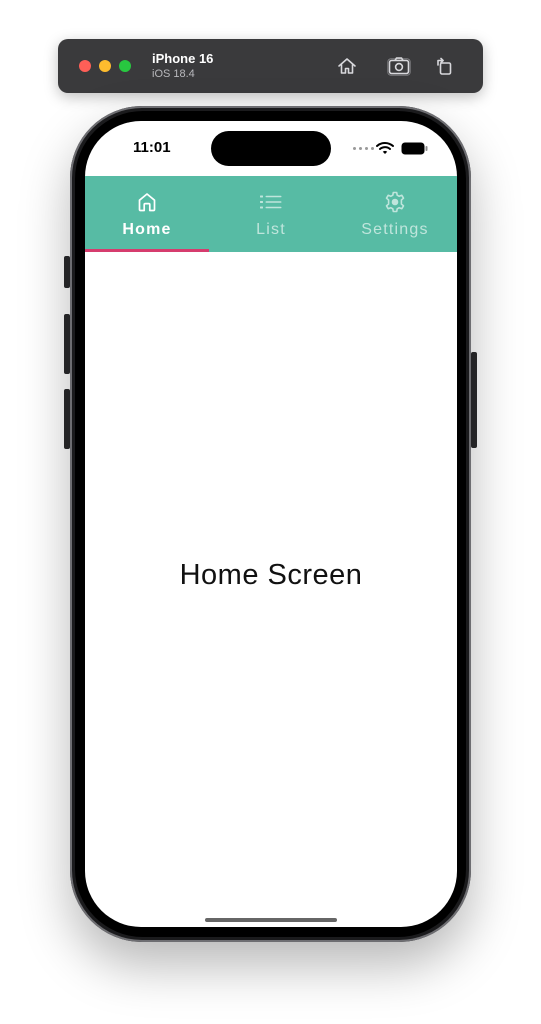  I want to click on tab-list: List, so click(271, 214).